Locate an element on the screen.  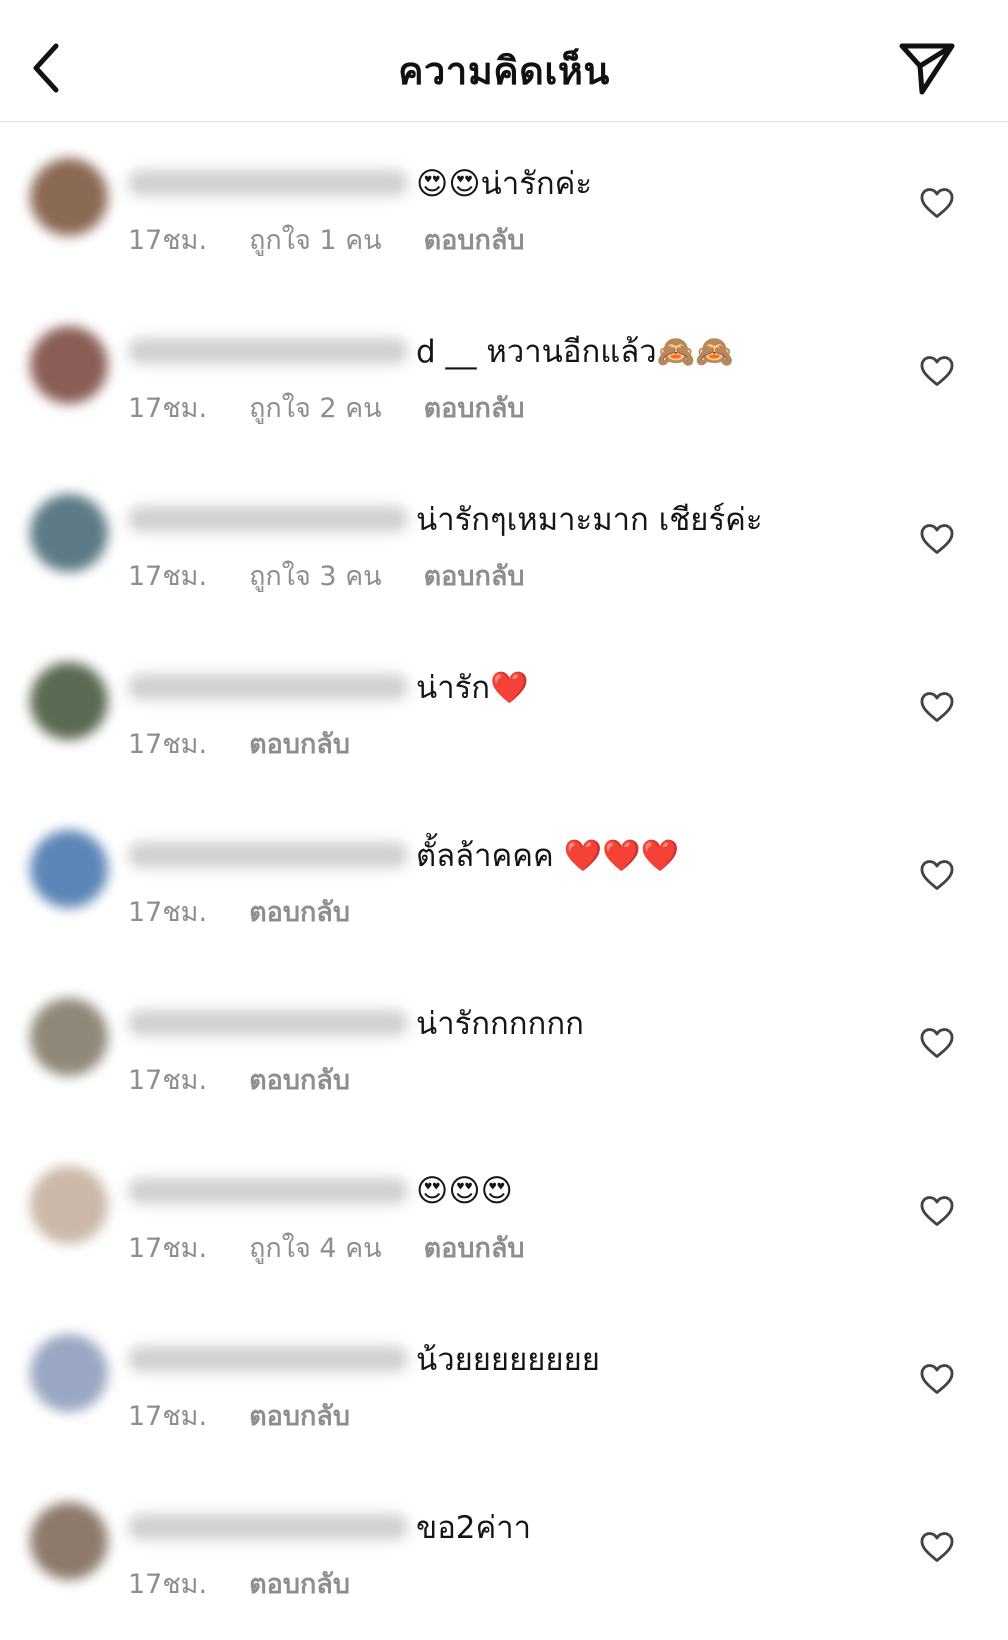
comment-row: น้วยยยยยยยย 17ชม. ตอบกลับ is located at coordinates (504, 1388).